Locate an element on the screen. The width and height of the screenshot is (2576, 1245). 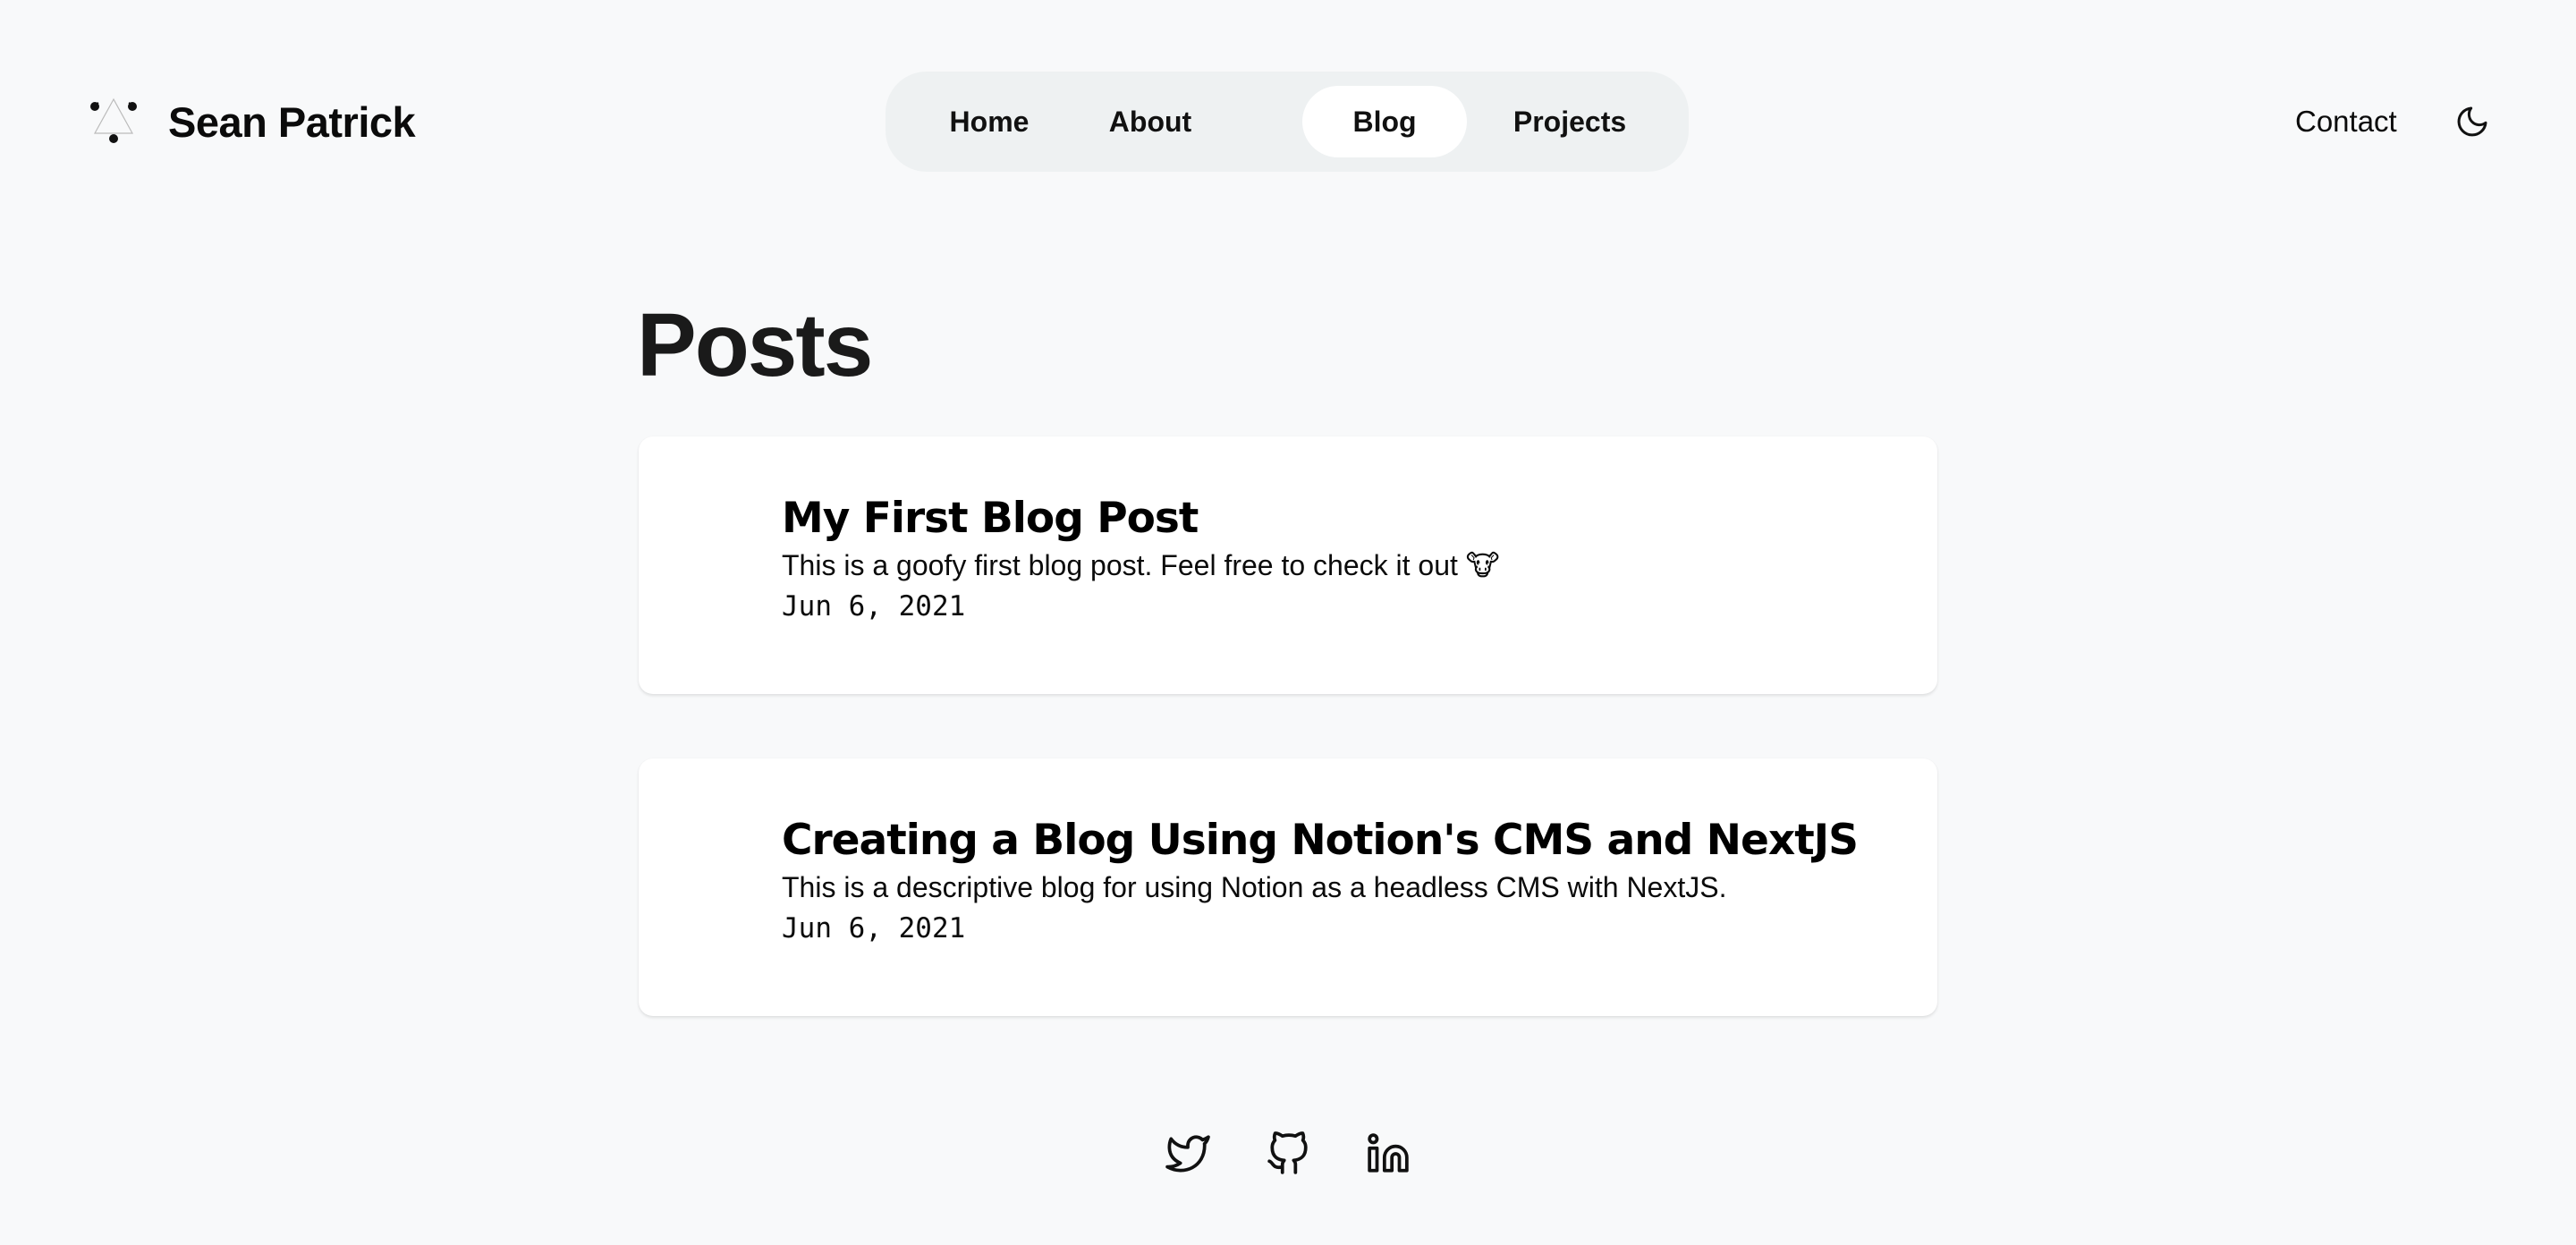
twitter-link is located at coordinates (1188, 1154).